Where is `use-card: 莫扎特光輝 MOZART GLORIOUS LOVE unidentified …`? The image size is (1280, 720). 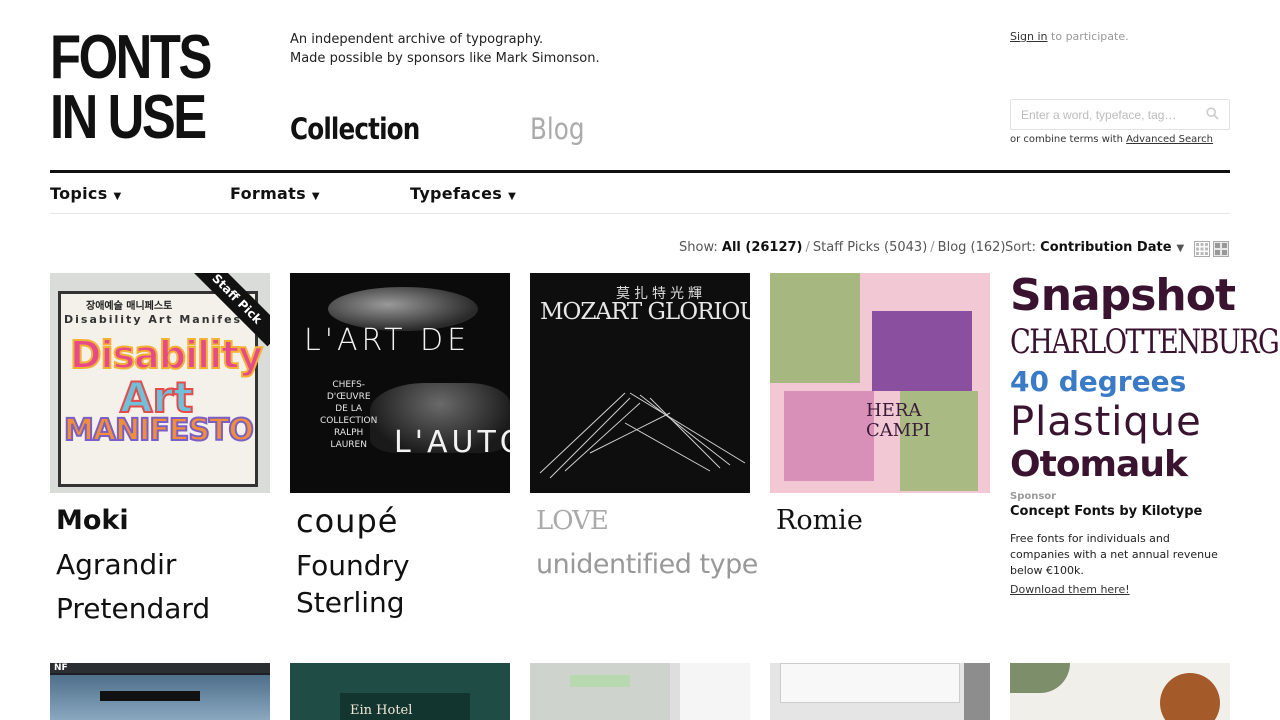
use-card: 莫扎特光輝 MOZART GLORIOUS LOVE unidentified … is located at coordinates (644, 430).